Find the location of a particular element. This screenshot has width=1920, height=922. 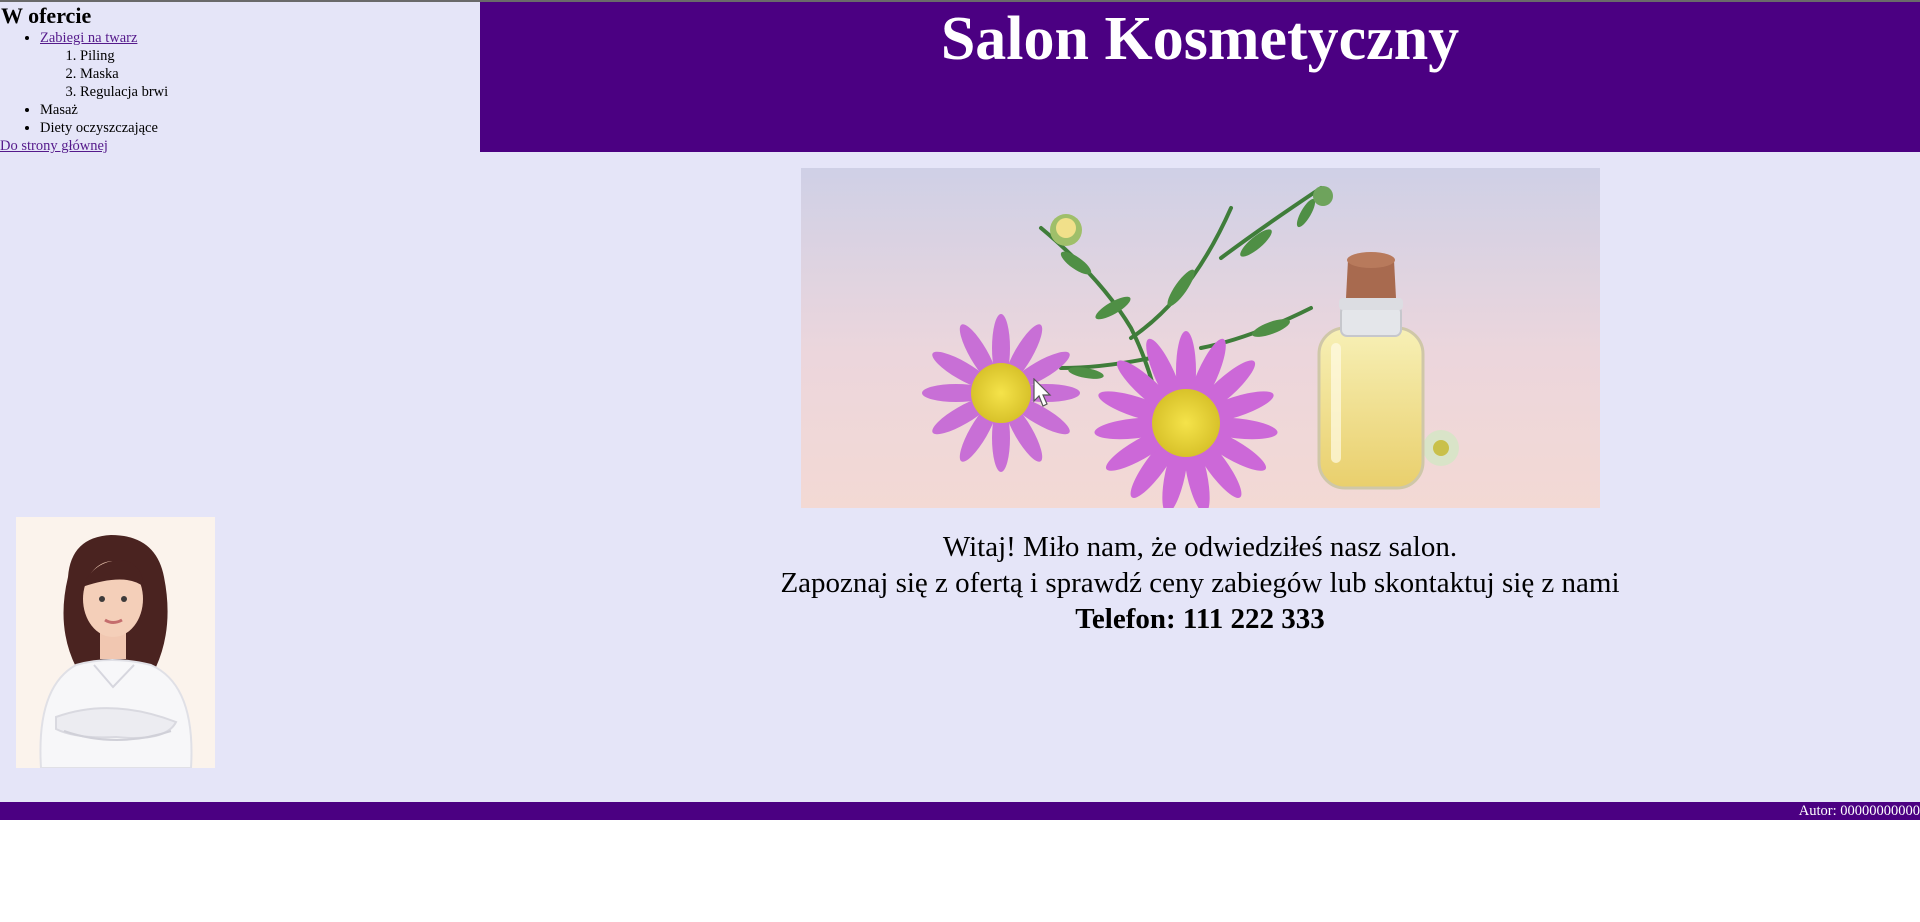

facial-treatments-link: Zabiegi na twarz is located at coordinates (88, 38).